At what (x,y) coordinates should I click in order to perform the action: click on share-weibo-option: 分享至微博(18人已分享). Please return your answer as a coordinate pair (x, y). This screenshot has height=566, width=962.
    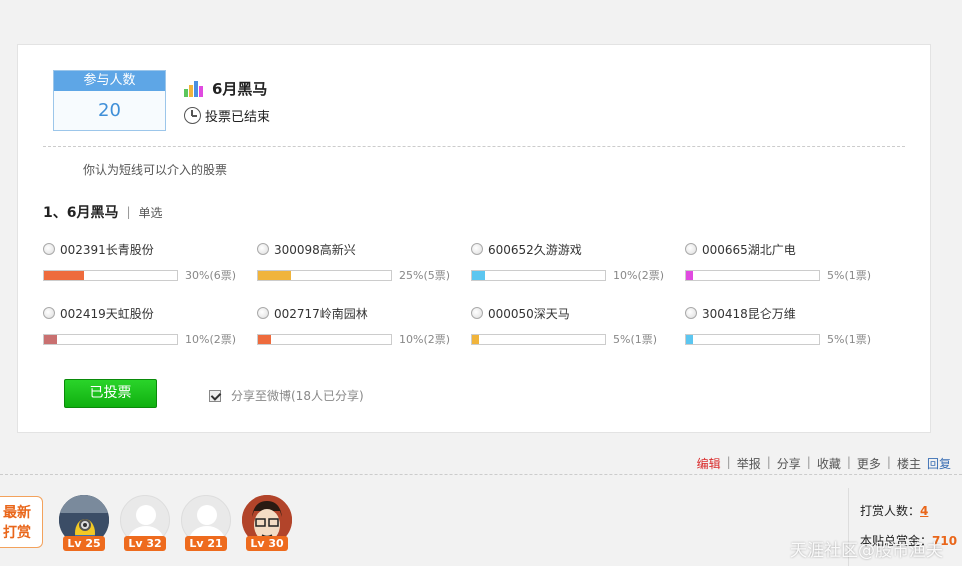
    Looking at the image, I should click on (286, 395).